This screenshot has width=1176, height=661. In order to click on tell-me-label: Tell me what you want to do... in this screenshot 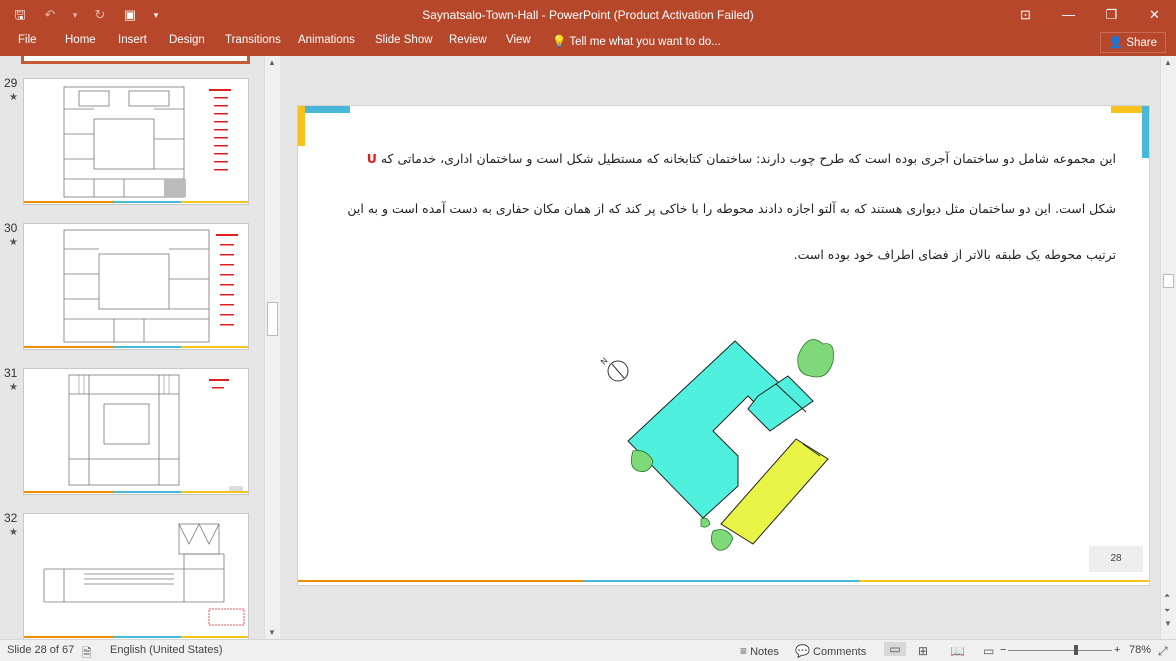, I will do `click(645, 42)`.